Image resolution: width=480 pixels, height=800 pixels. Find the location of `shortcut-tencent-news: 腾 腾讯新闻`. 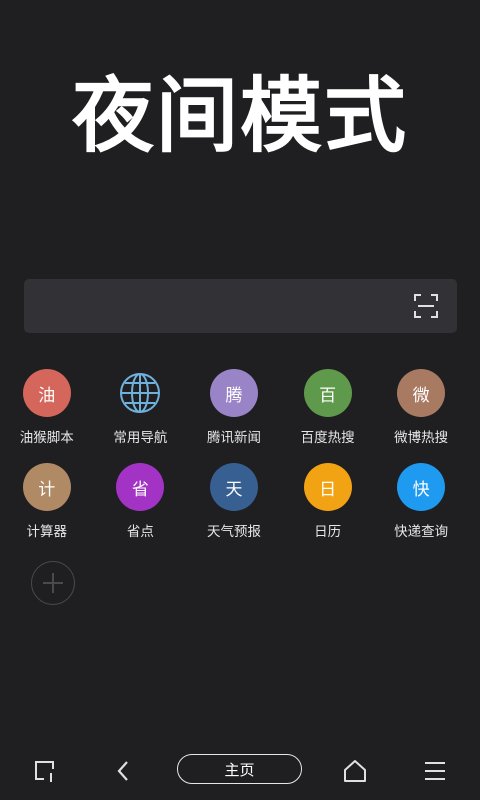

shortcut-tencent-news: 腾 腾讯新闻 is located at coordinates (234, 416).